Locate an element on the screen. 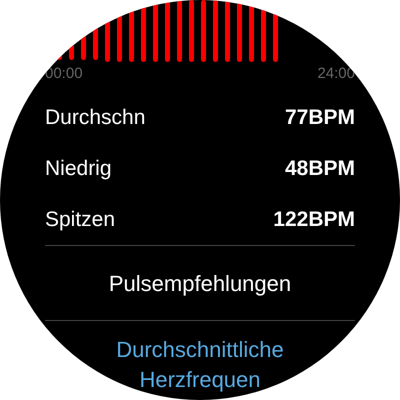  stat-value: 48BPM is located at coordinates (319, 169).